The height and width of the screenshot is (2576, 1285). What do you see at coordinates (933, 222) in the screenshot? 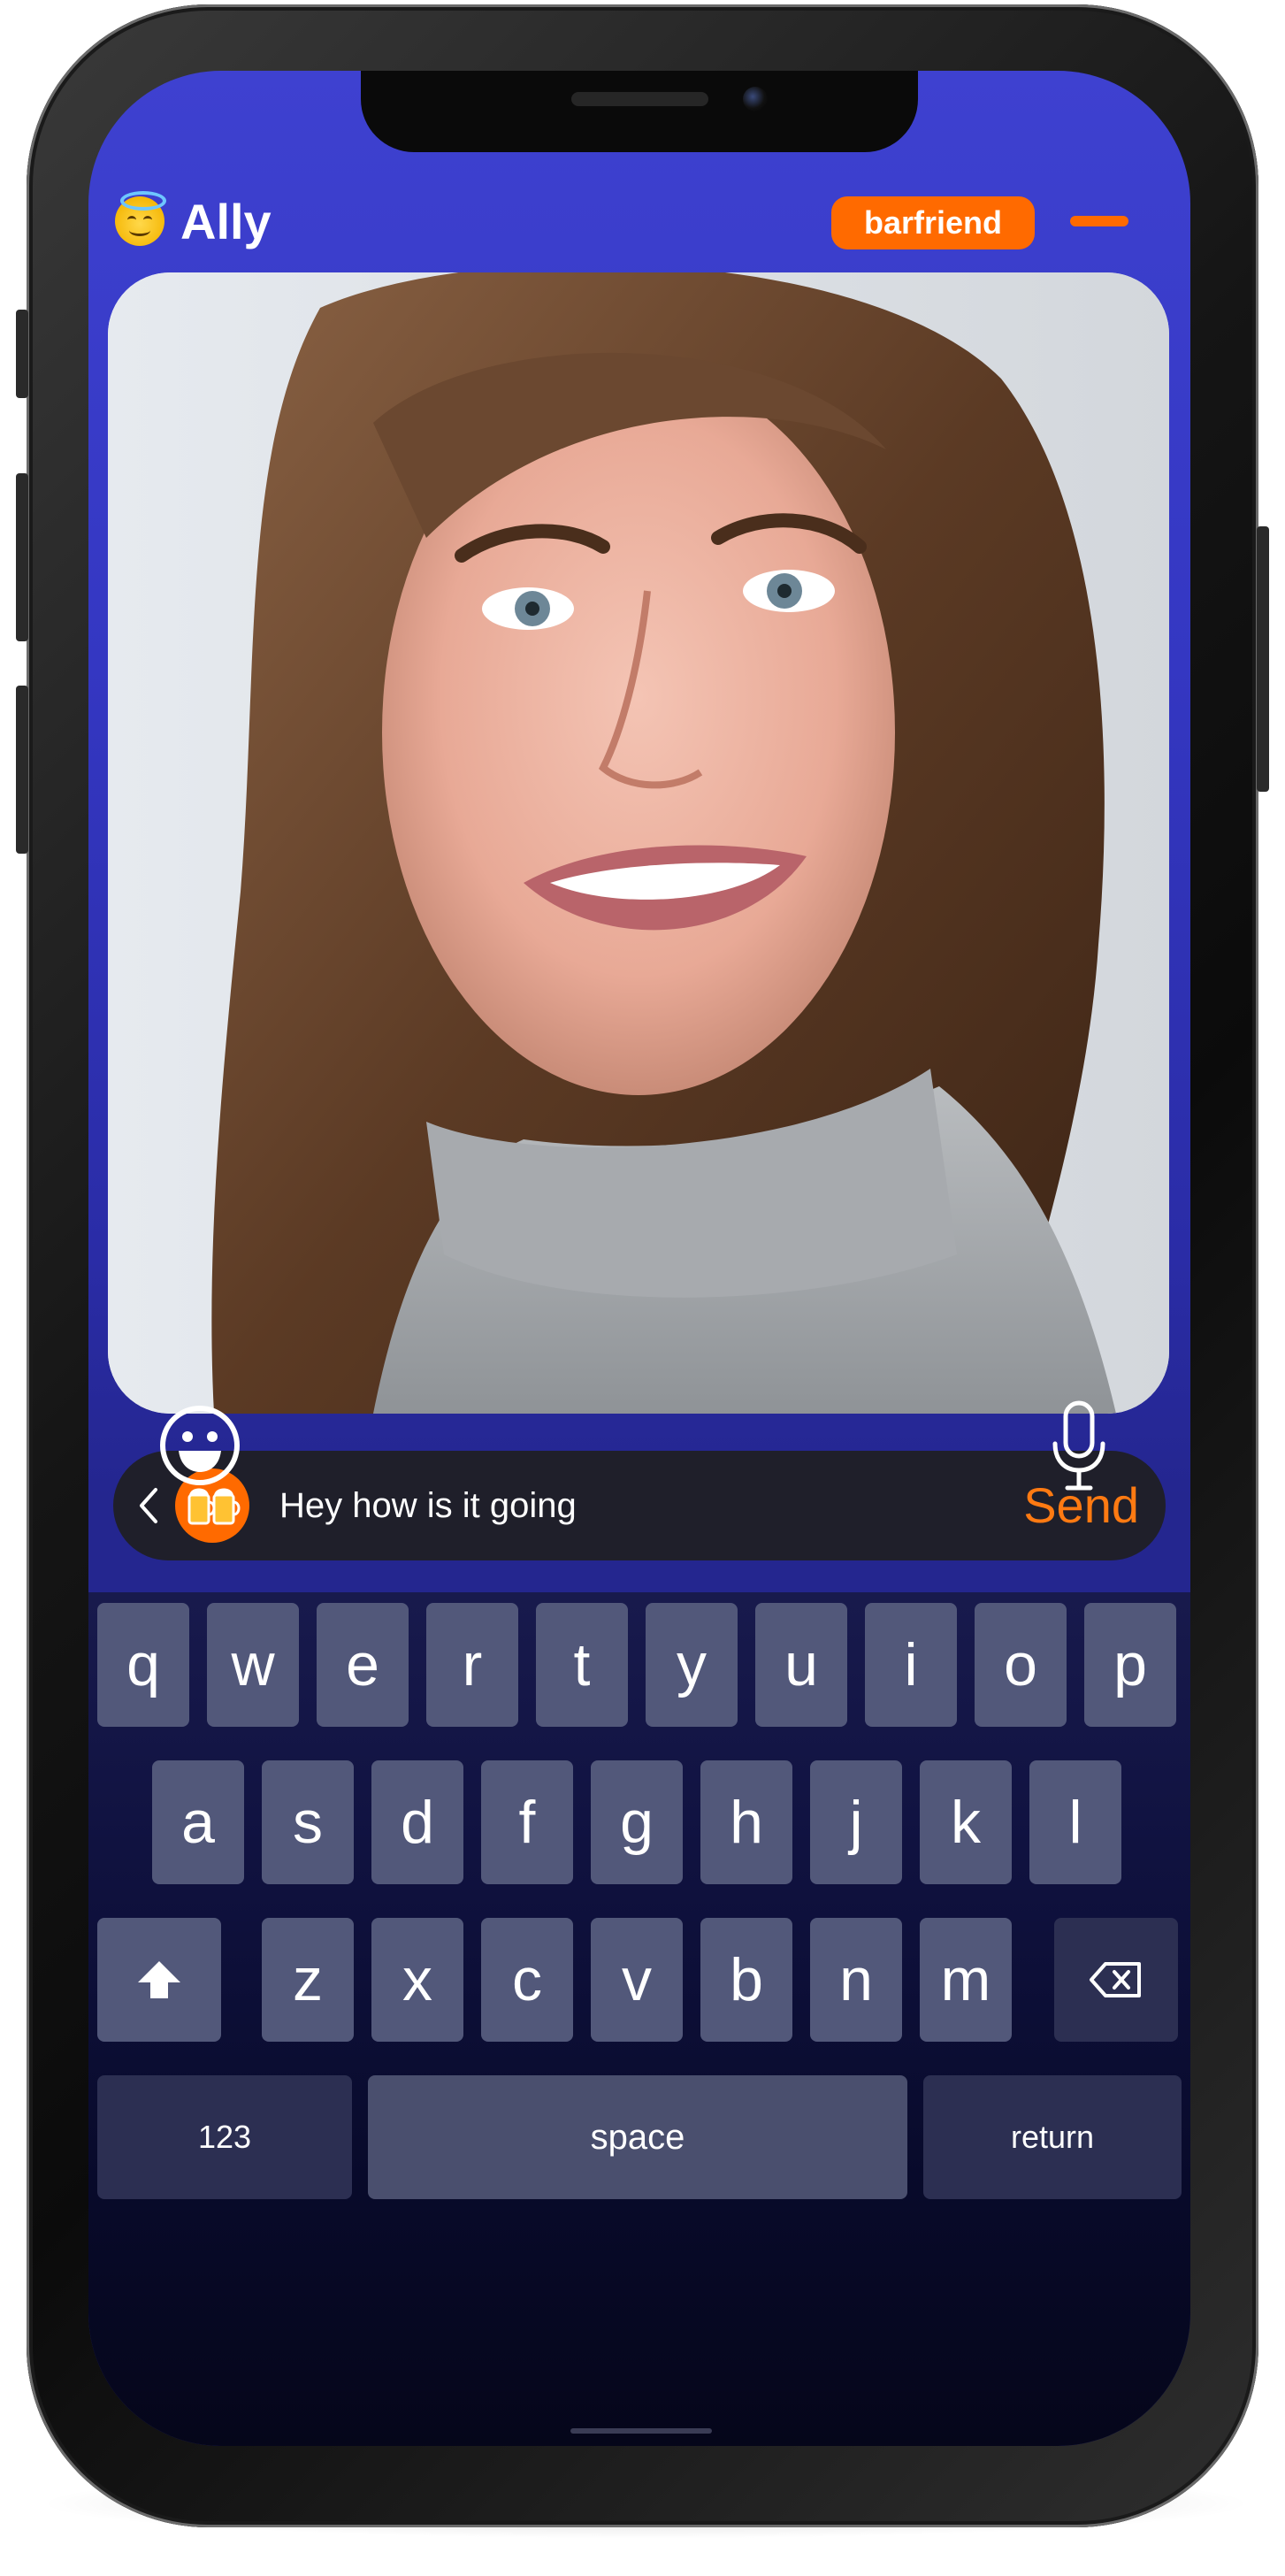
I see `mode-badge-button: barfriend` at bounding box center [933, 222].